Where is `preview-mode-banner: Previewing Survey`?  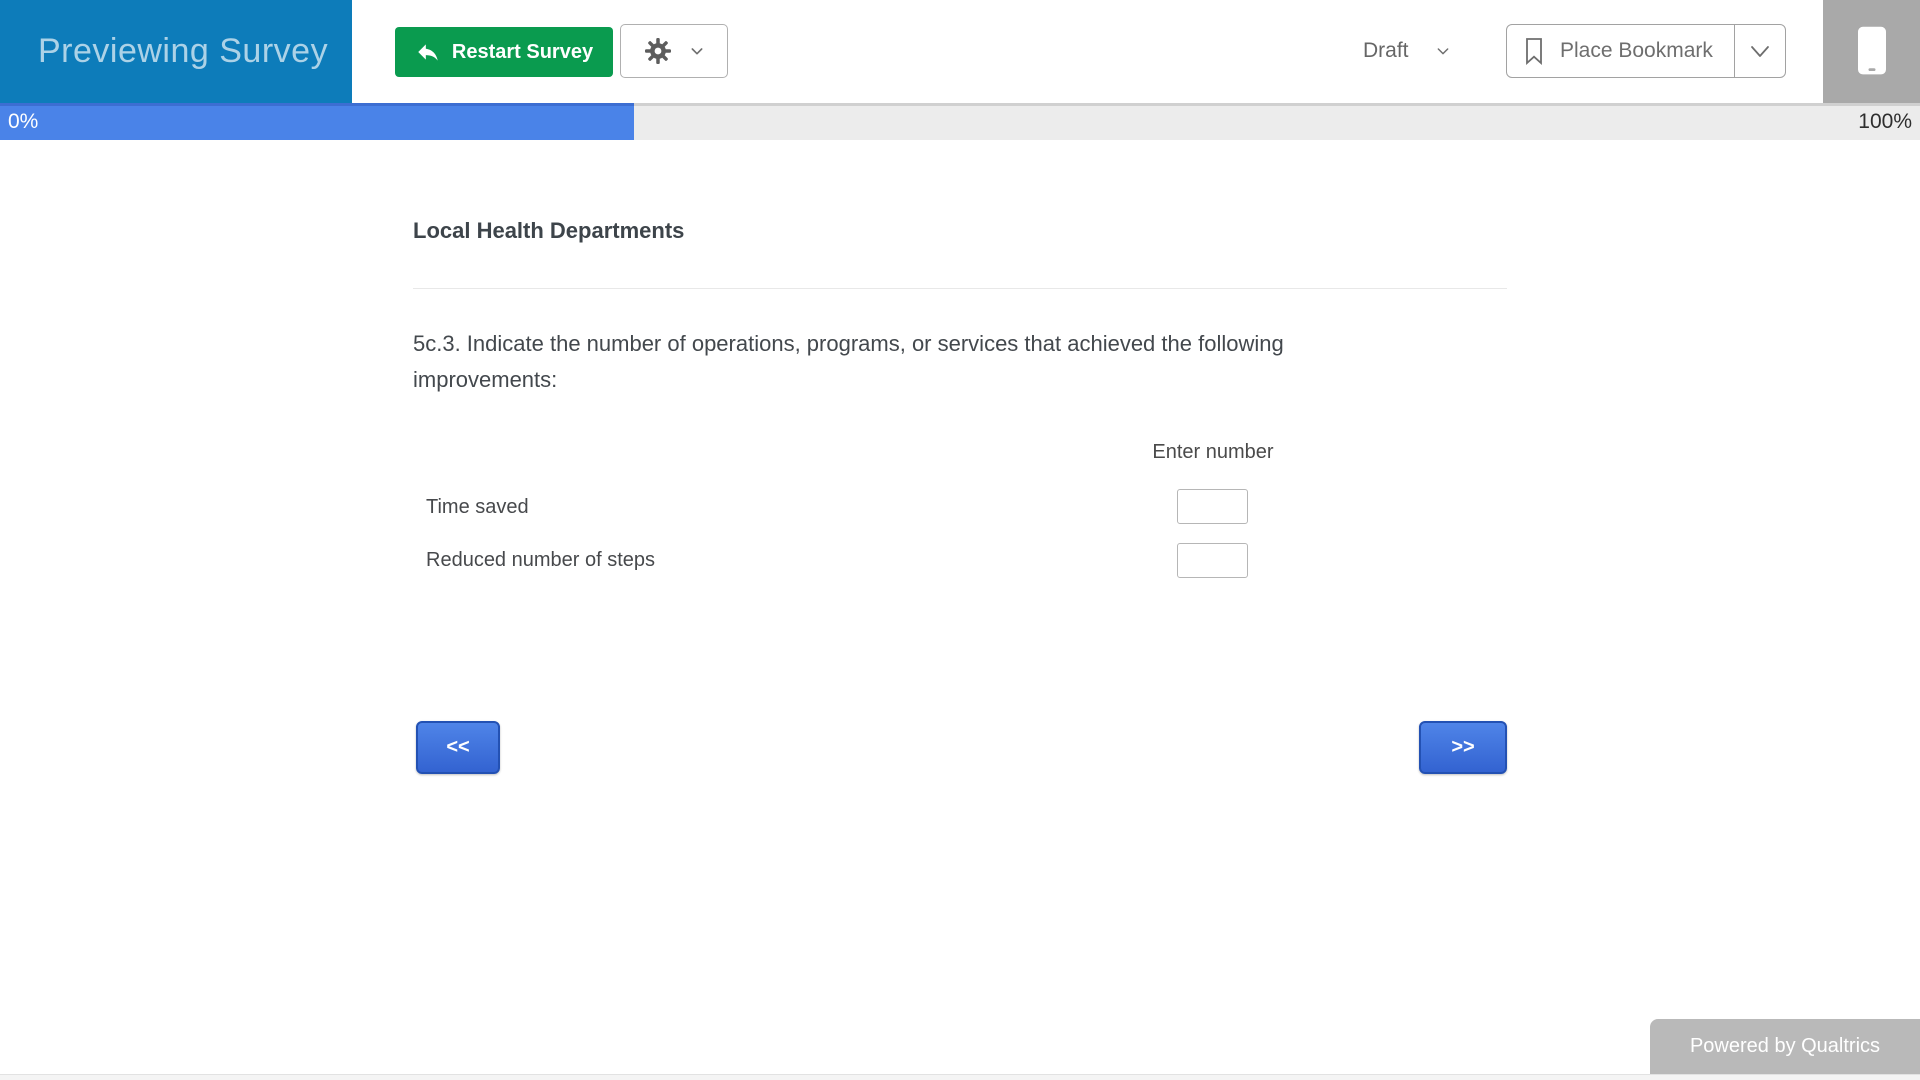 preview-mode-banner: Previewing Survey is located at coordinates (176, 51).